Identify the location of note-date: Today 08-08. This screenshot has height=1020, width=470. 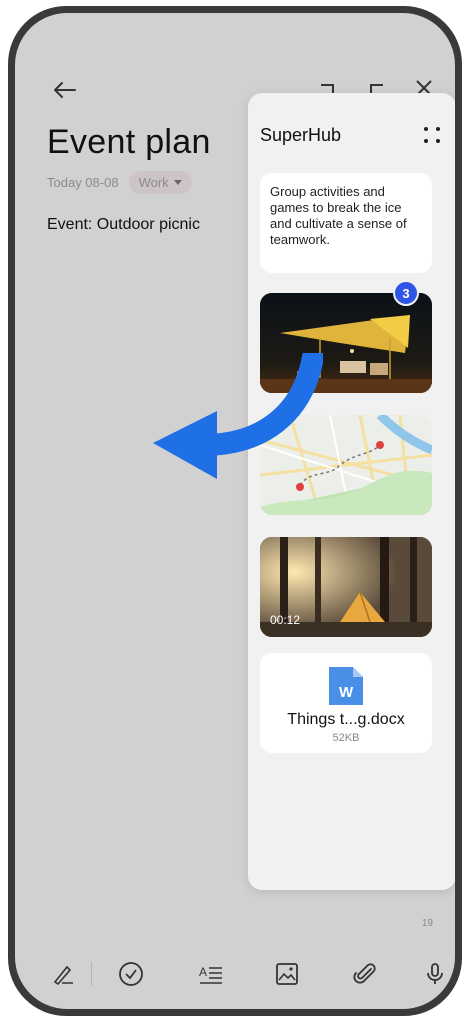
(83, 182).